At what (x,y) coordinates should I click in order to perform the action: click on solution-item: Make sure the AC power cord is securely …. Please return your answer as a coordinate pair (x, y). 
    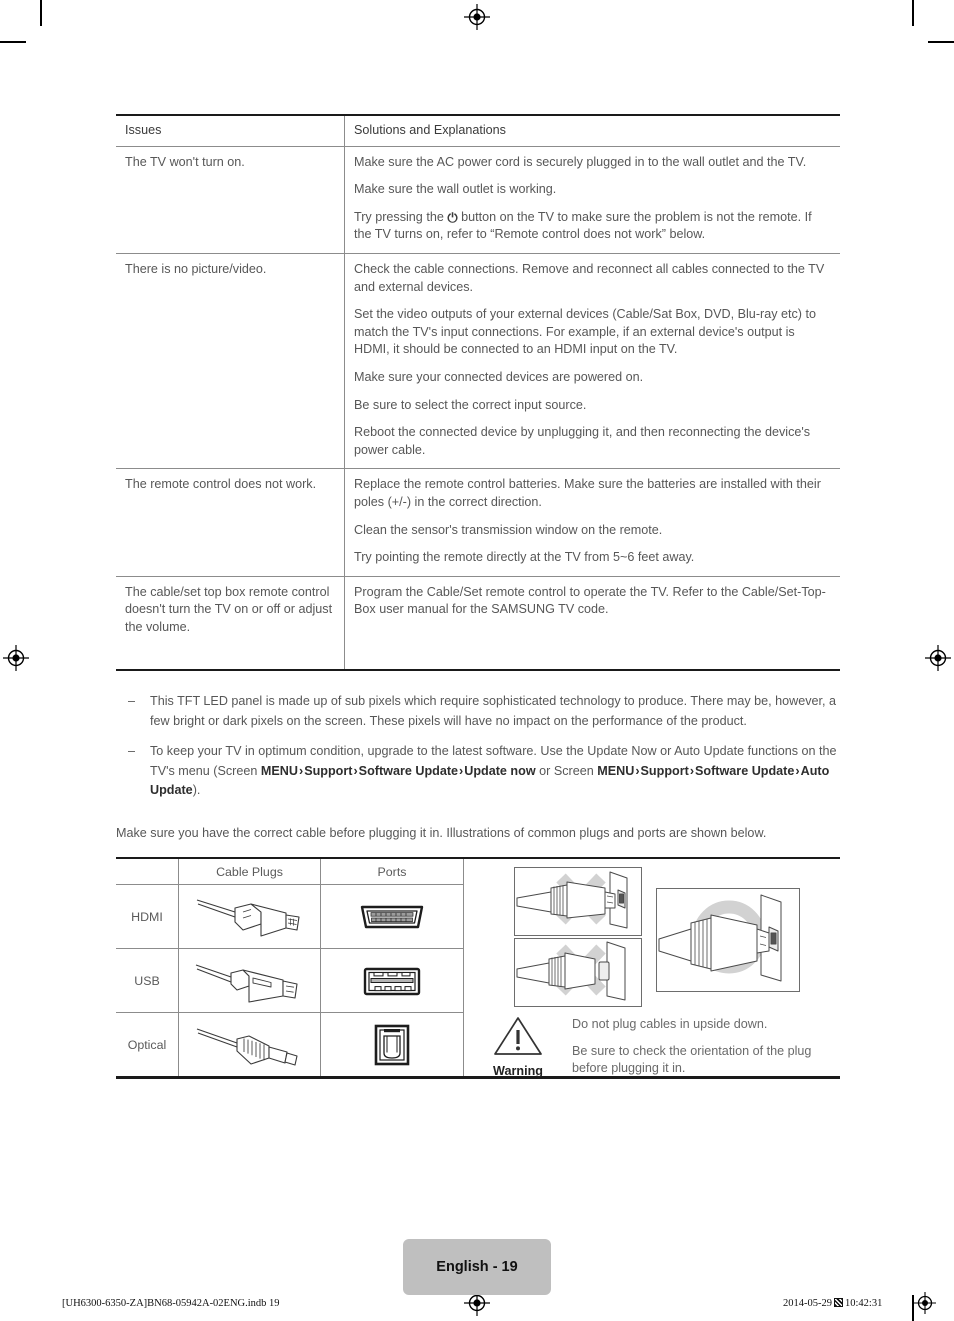
    Looking at the image, I should click on (580, 161).